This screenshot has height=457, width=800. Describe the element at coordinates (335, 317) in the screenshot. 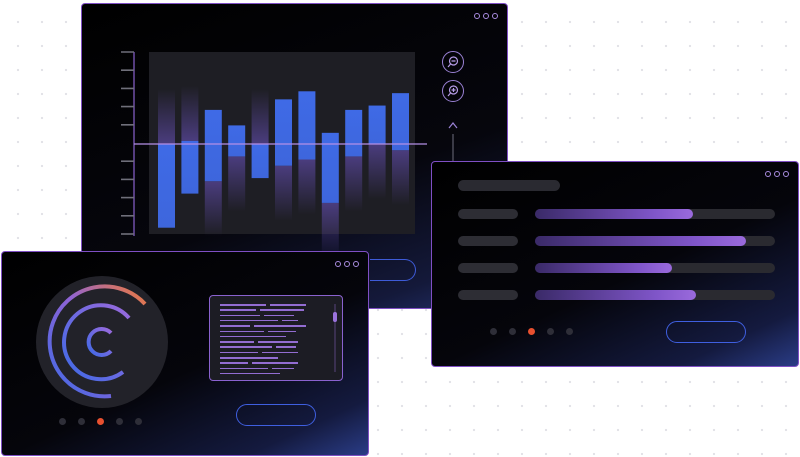

I see `panel-scroll-thumb` at that location.